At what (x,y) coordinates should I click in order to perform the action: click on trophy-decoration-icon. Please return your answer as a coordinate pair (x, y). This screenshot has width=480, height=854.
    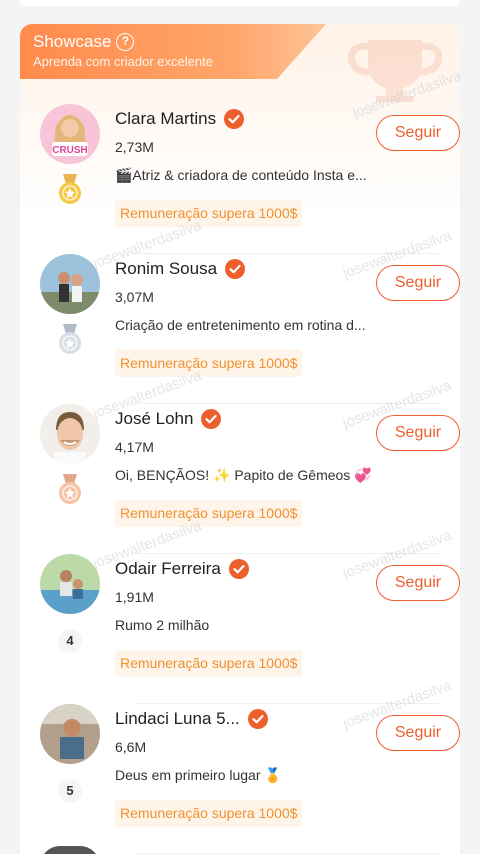
    Looking at the image, I should click on (395, 71).